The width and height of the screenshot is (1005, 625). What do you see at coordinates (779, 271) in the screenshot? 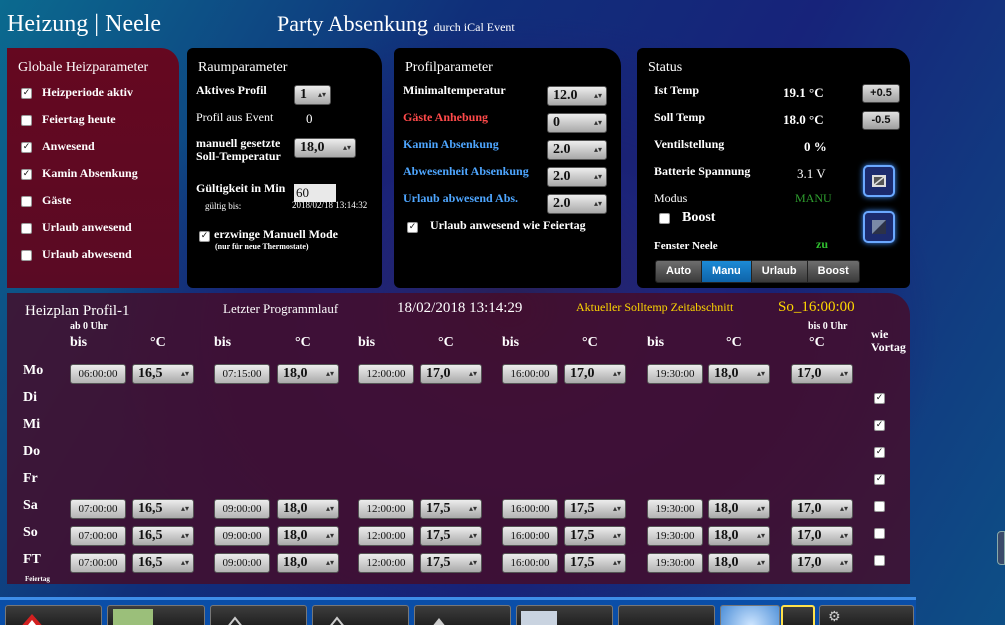
I see `mode-urlaub-button: Urlaub` at bounding box center [779, 271].